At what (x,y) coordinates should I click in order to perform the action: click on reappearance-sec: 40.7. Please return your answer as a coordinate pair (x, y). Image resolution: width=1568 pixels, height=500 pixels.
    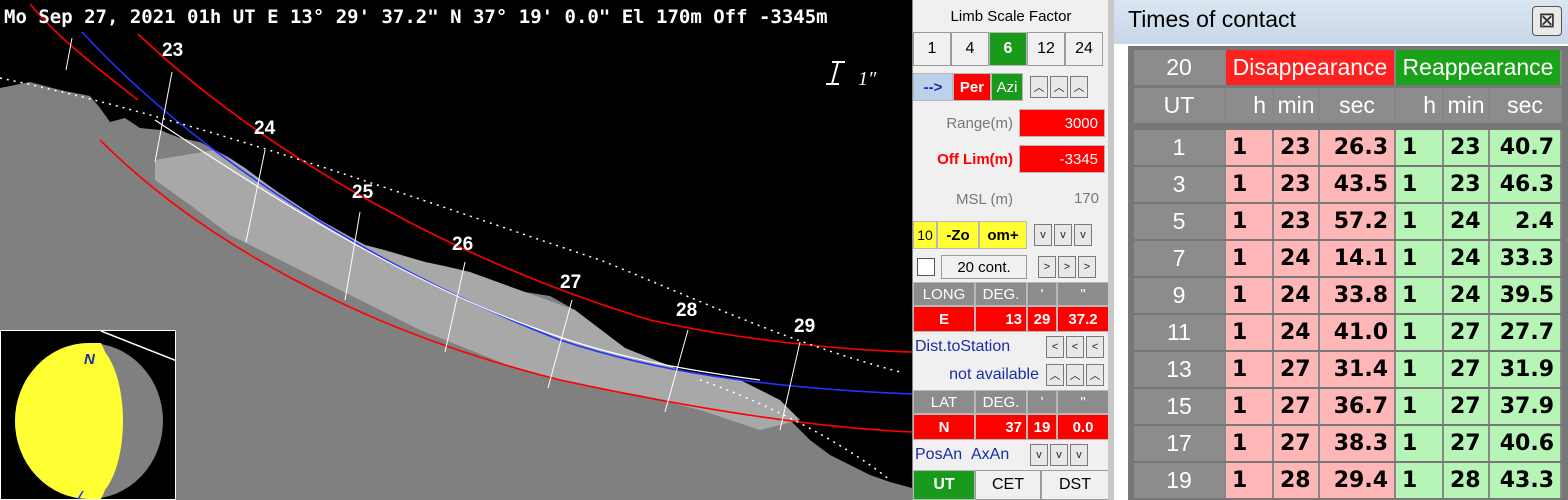
    Looking at the image, I should click on (1526, 147).